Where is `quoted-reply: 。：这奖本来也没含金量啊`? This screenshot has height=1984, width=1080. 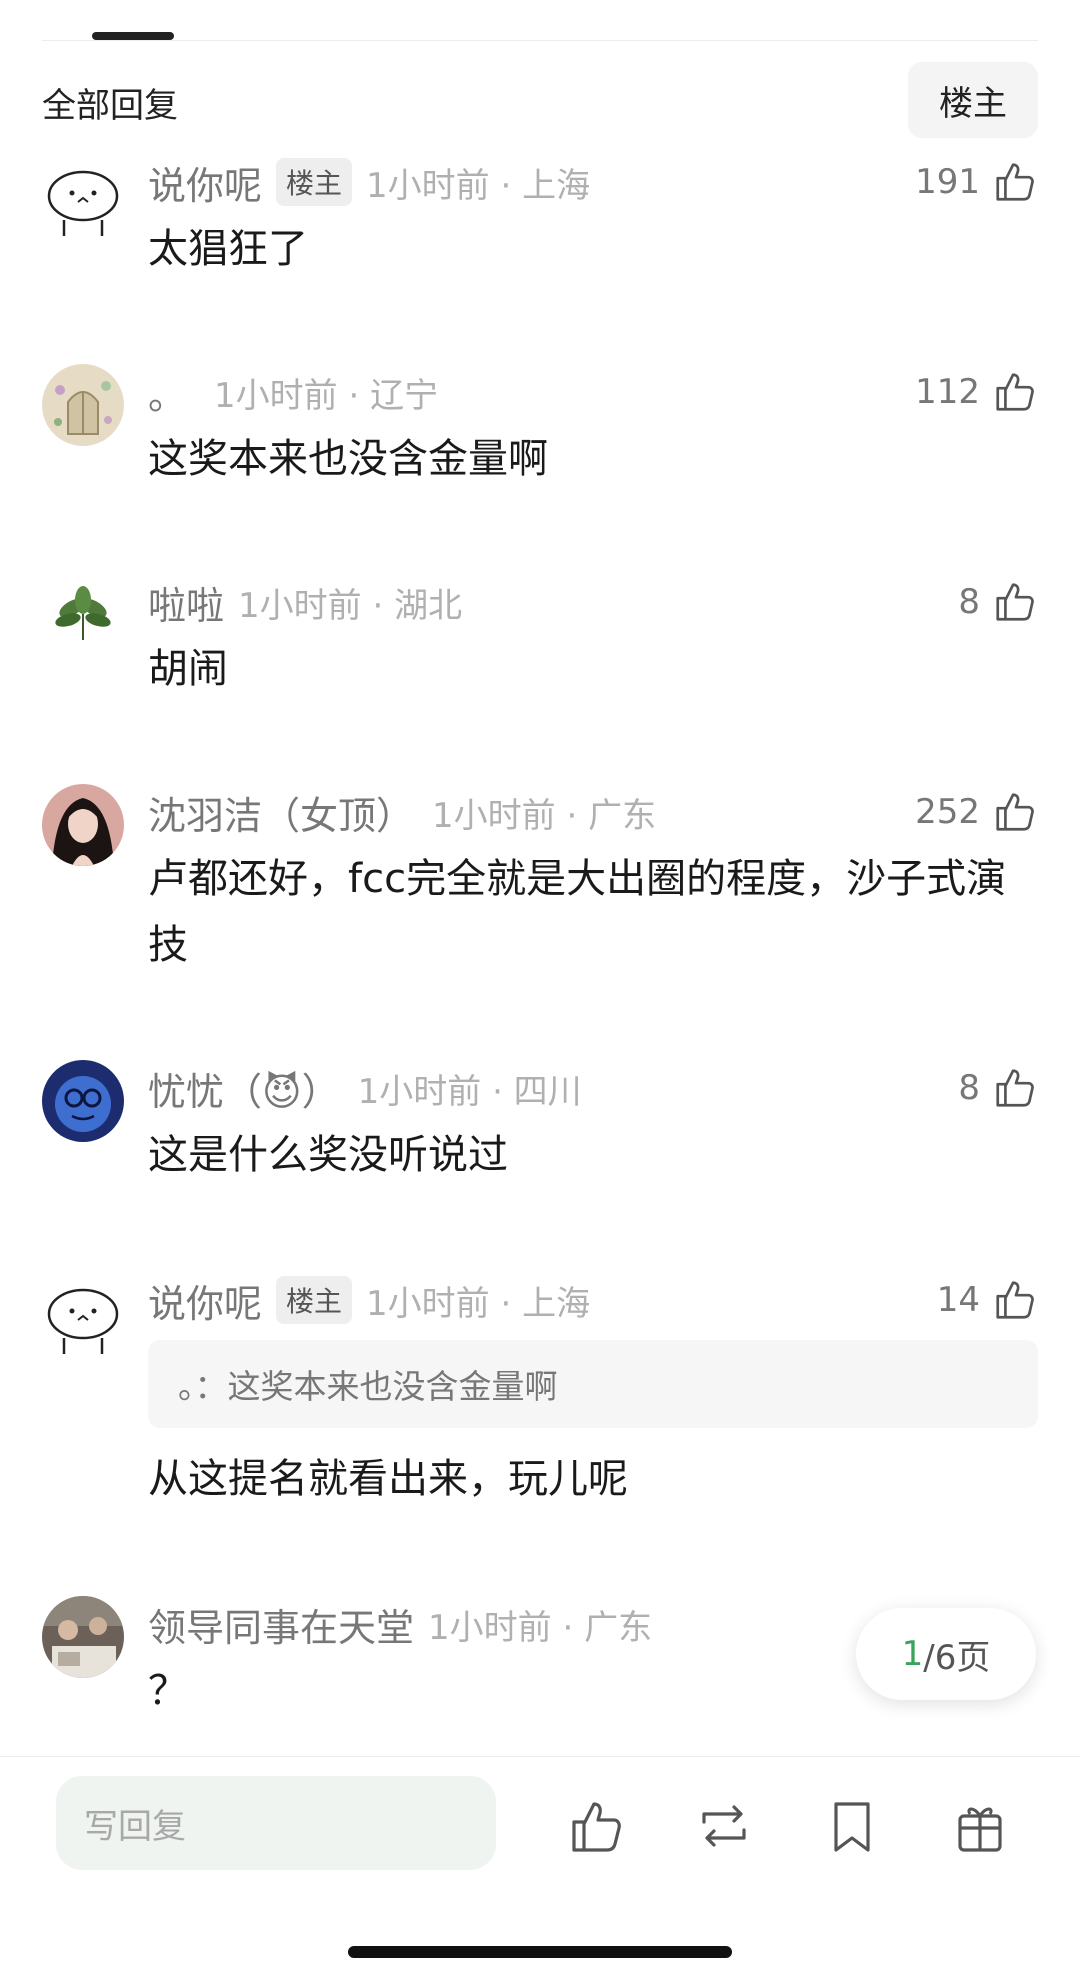 quoted-reply: 。：这奖本来也没含金量啊 is located at coordinates (593, 1384).